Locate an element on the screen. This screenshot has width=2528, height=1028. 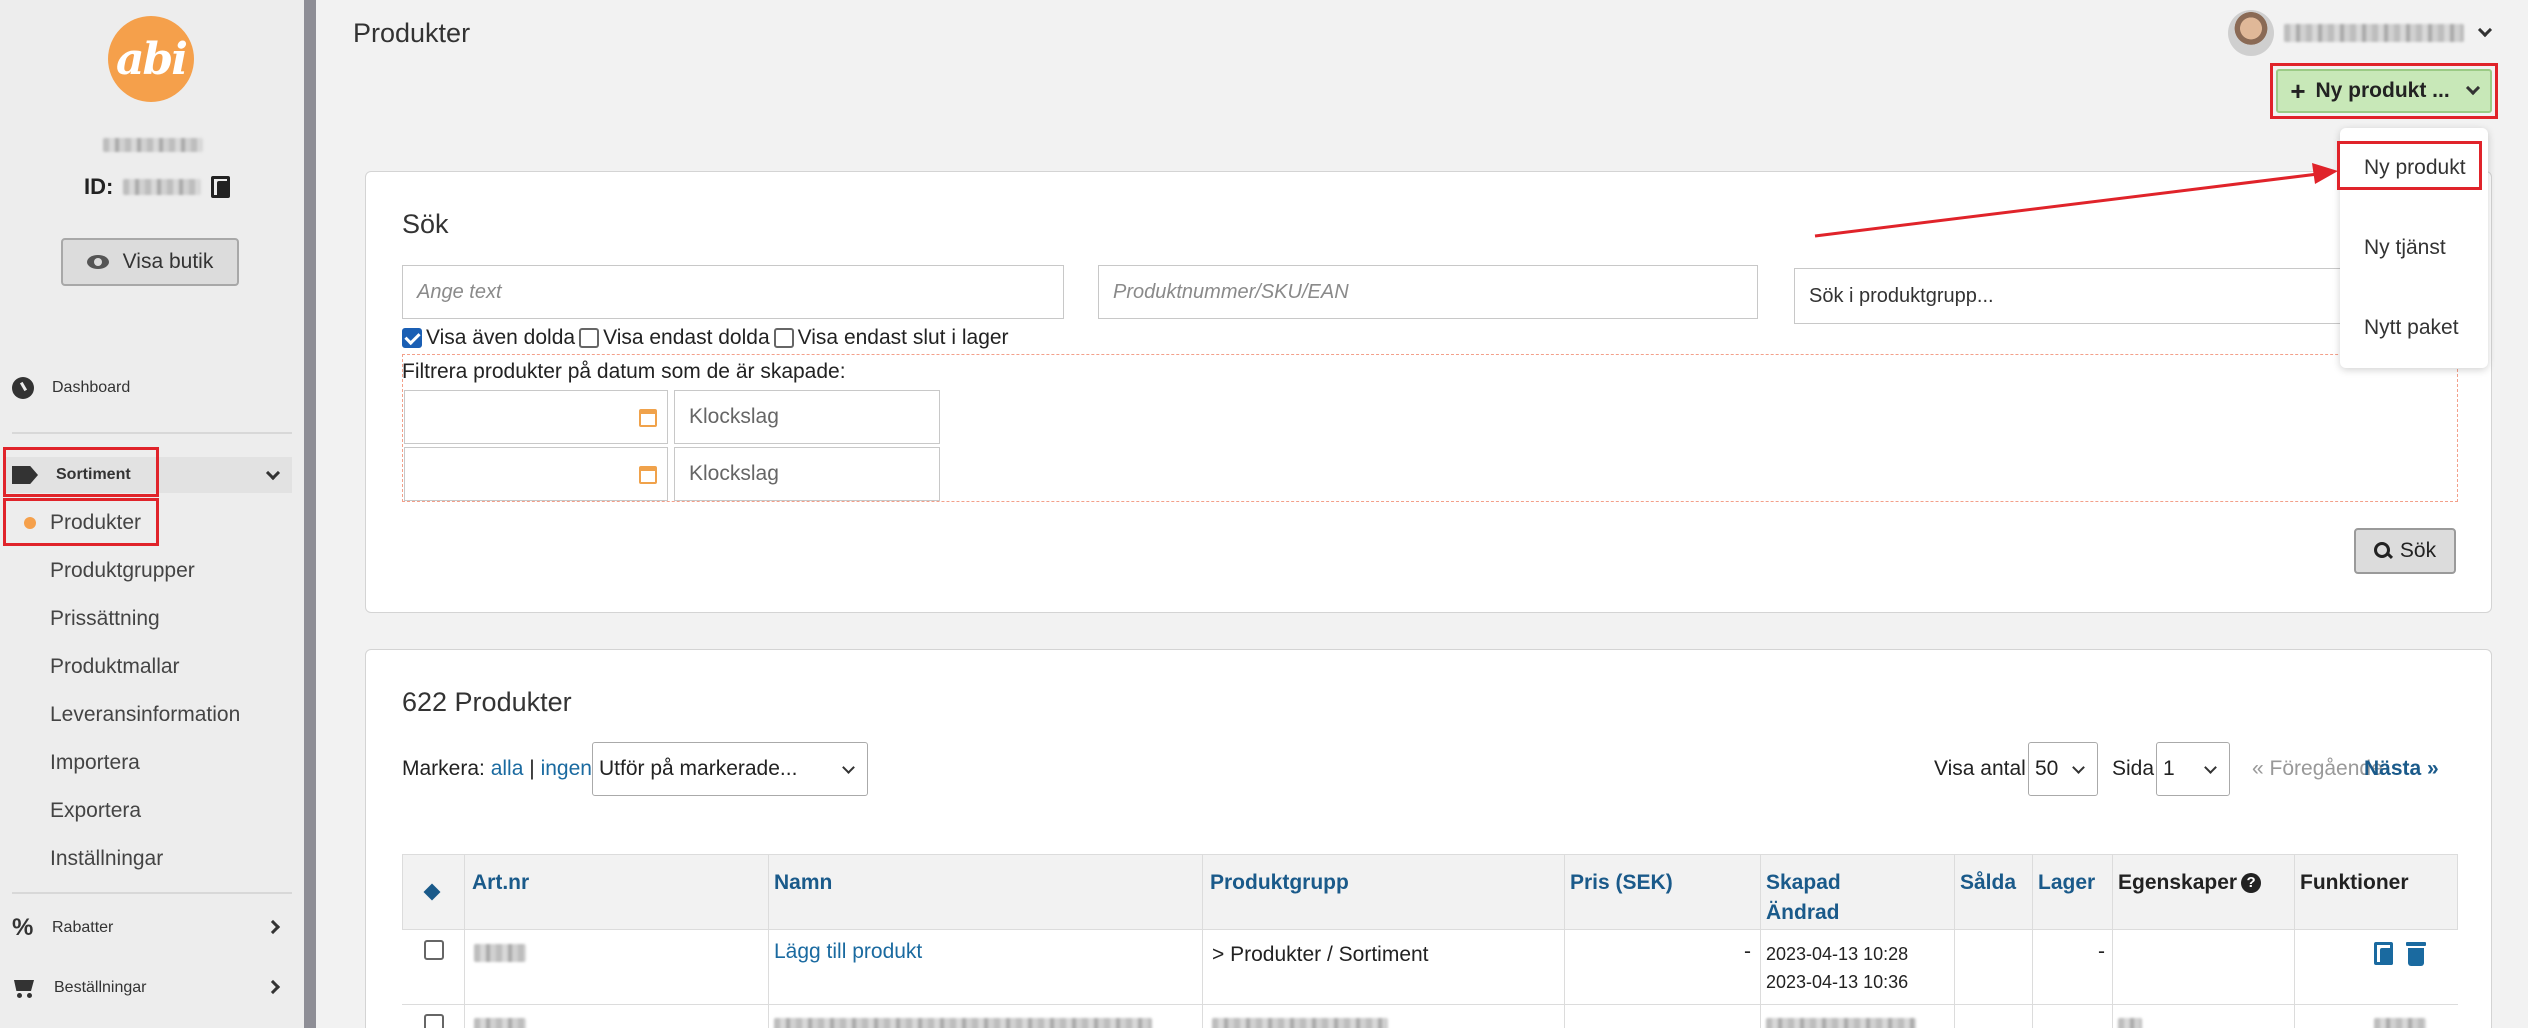
column-header-salda: Sålda is located at coordinates (1988, 883).